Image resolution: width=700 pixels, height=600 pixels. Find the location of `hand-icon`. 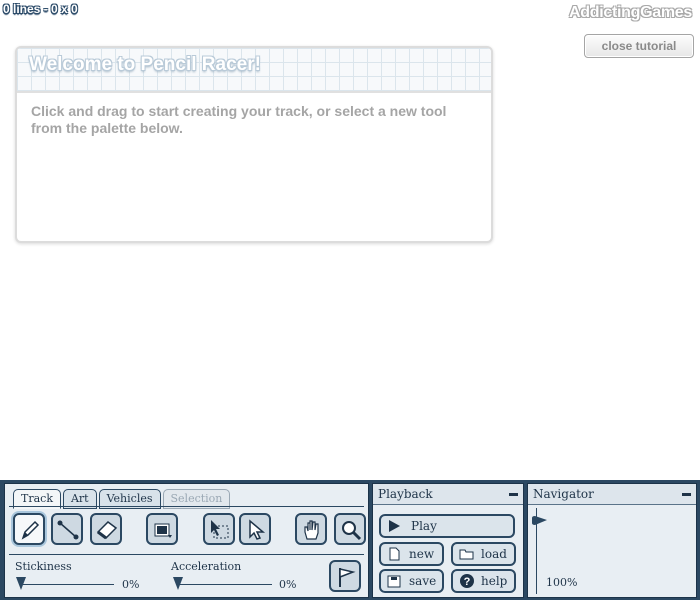

hand-icon is located at coordinates (311, 530).